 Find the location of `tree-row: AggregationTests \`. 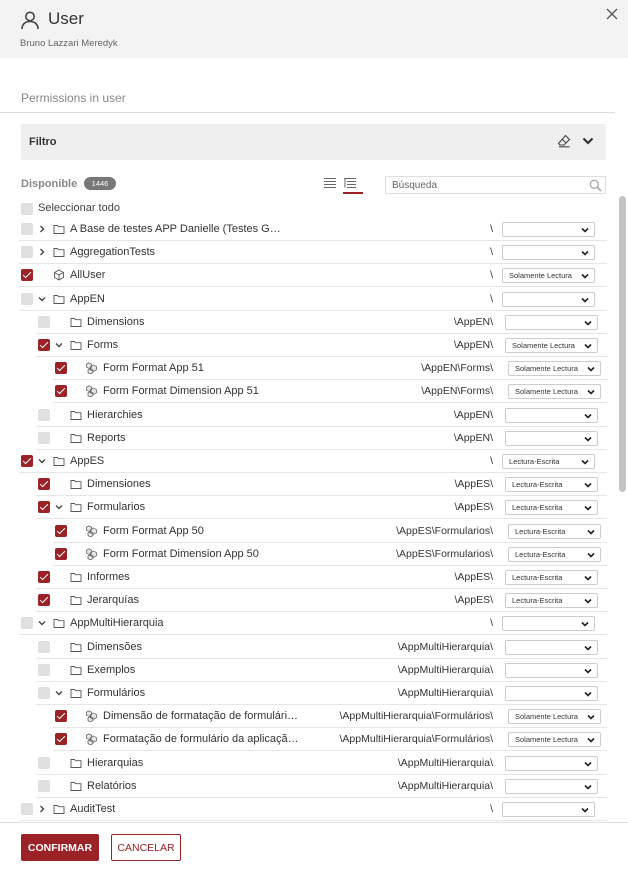

tree-row: AggregationTests \ is located at coordinates (307, 253).